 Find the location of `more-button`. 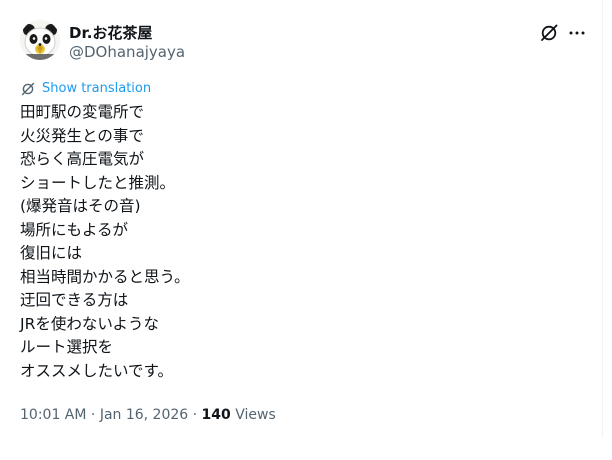

more-button is located at coordinates (577, 33).